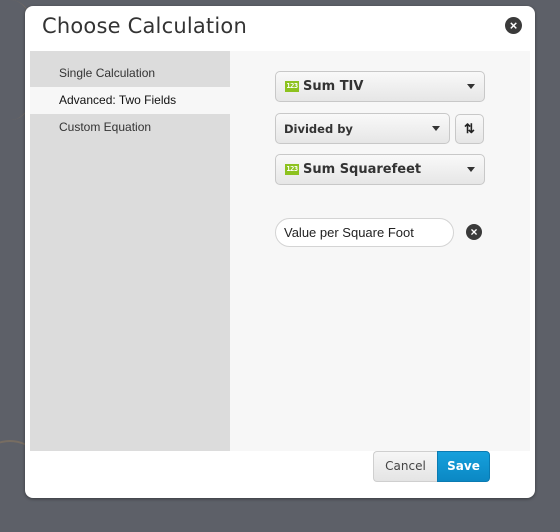  What do you see at coordinates (130, 73) in the screenshot?
I see `sidebar-item-single-calculation: Single Calculation` at bounding box center [130, 73].